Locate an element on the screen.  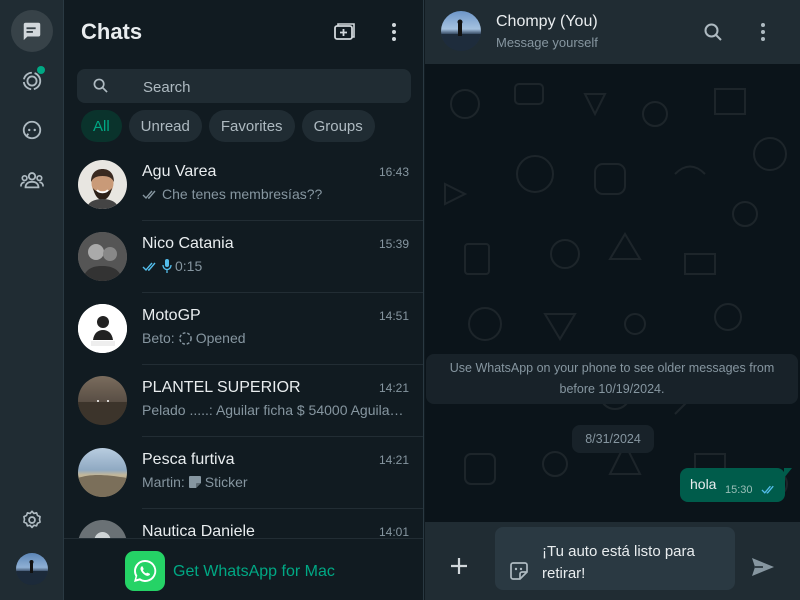
contact-name: Chompy (You) is located at coordinates (547, 21).